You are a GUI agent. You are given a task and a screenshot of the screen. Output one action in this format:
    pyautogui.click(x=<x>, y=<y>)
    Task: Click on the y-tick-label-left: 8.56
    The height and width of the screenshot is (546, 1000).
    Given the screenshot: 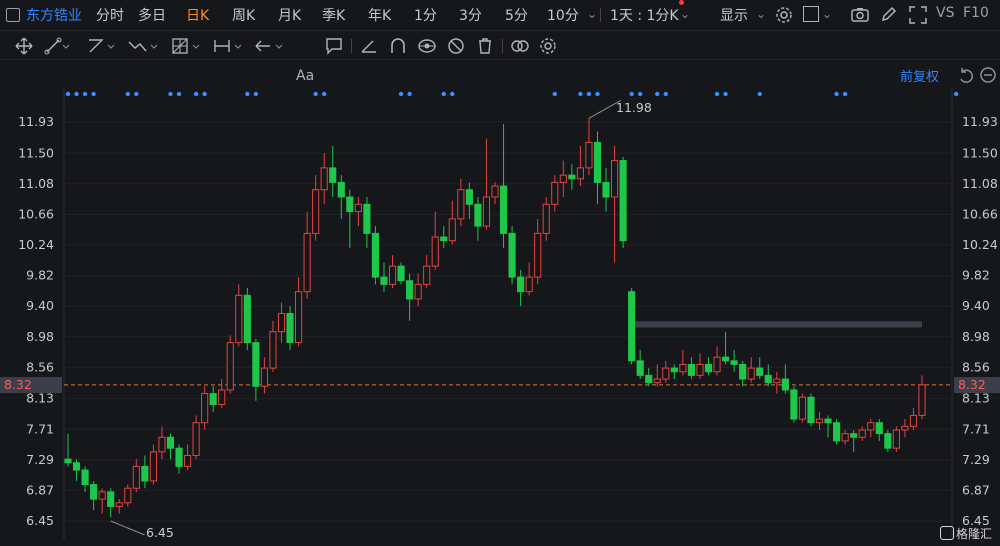 What is the action you would take?
    pyautogui.click(x=40, y=366)
    